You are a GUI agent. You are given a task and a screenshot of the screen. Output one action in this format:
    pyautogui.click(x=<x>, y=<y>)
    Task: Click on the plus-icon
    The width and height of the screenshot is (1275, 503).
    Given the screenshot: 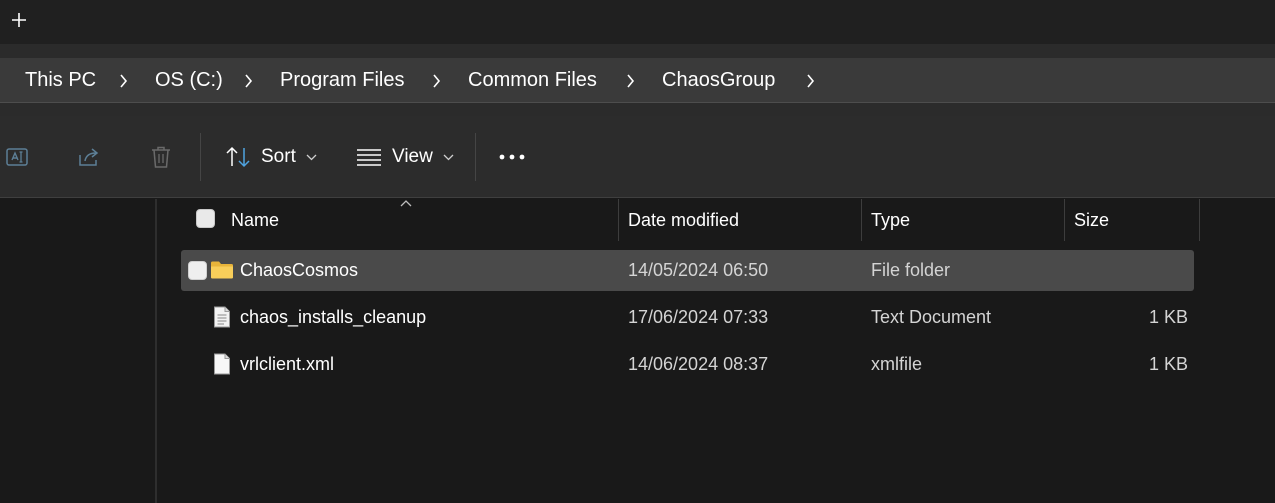 What is the action you would take?
    pyautogui.click(x=19, y=20)
    